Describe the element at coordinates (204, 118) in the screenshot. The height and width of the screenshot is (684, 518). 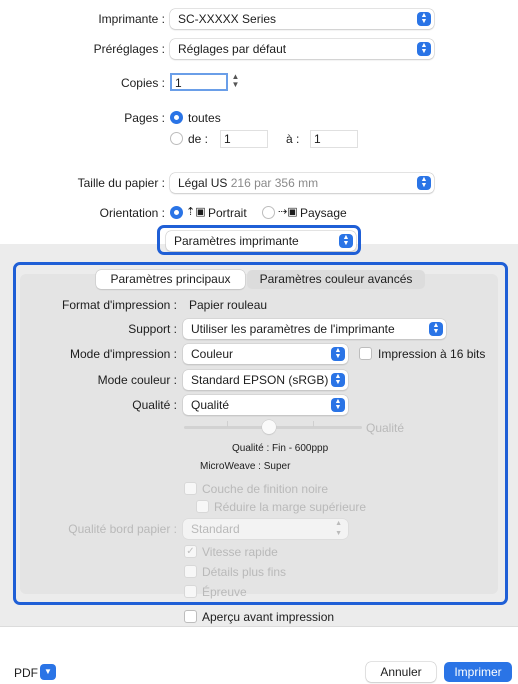
I see `pages-all-label: toutes` at that location.